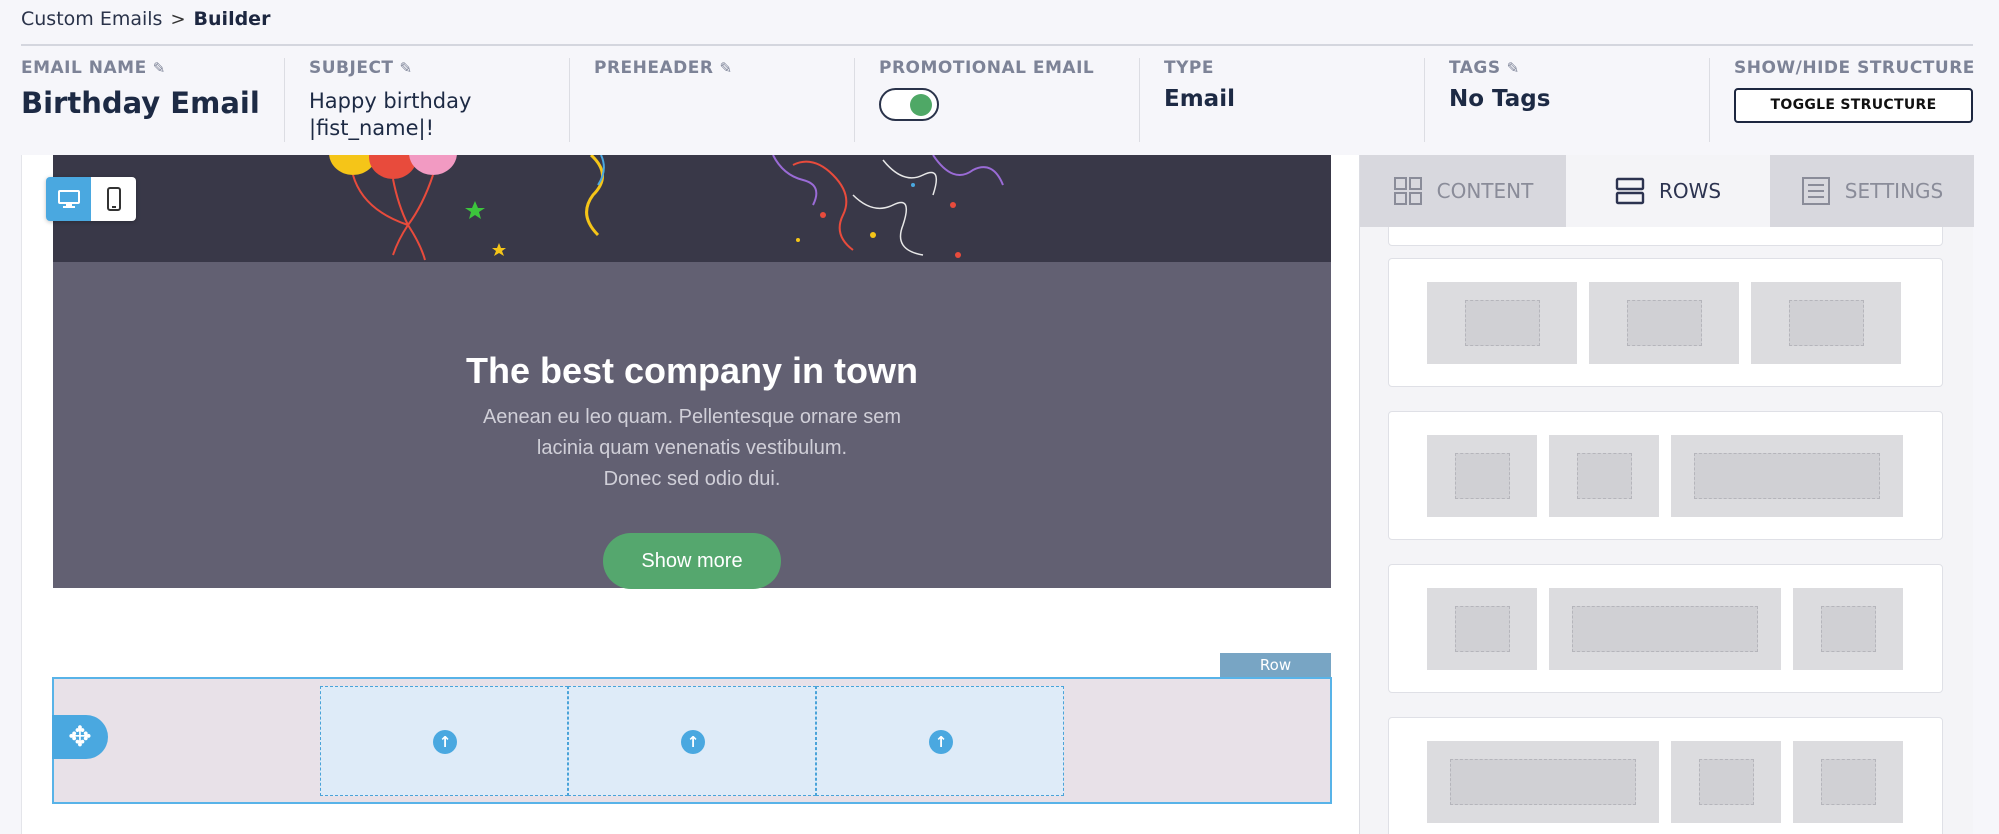 This screenshot has height=834, width=1999. What do you see at coordinates (80, 737) in the screenshot?
I see `move-icon: ✥` at bounding box center [80, 737].